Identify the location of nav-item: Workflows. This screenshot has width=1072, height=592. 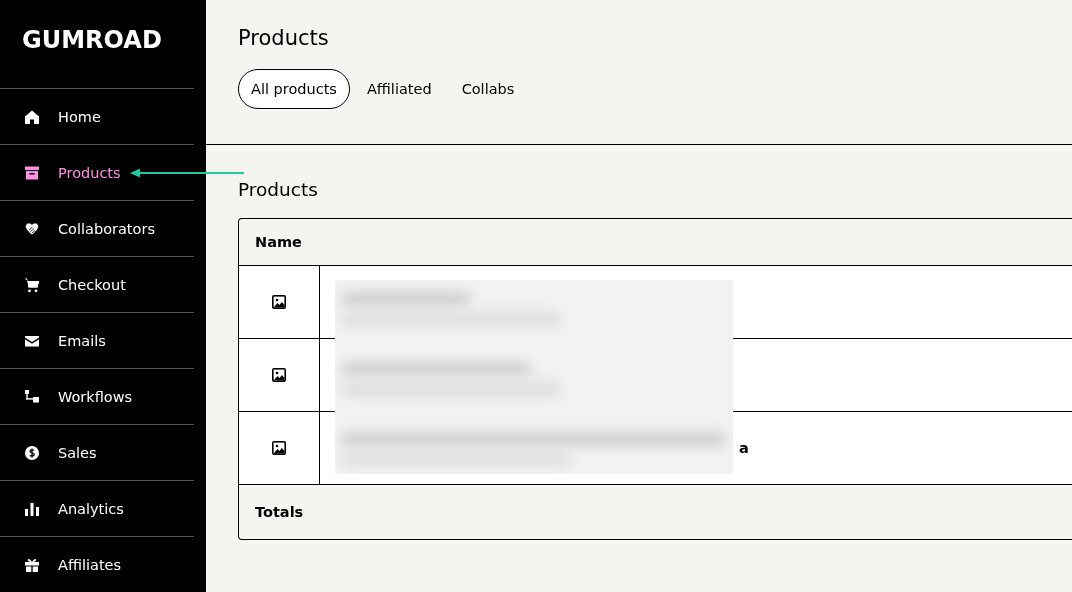
(97, 396).